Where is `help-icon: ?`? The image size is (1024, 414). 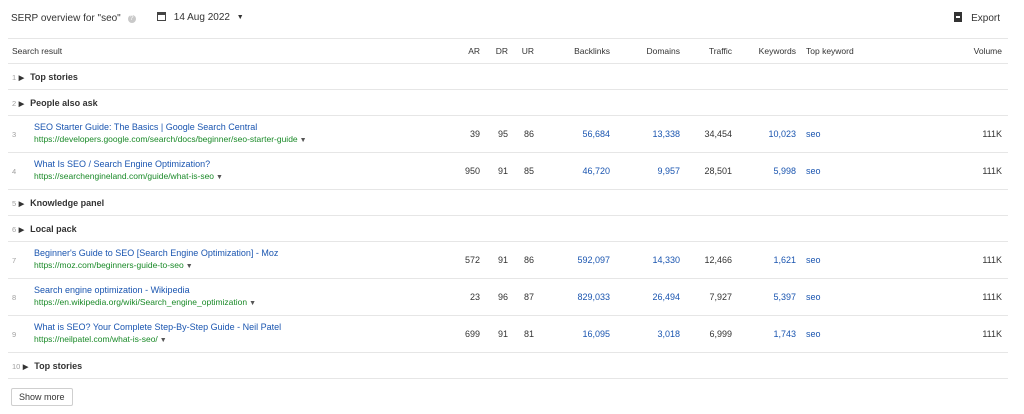
help-icon: ? is located at coordinates (131, 19).